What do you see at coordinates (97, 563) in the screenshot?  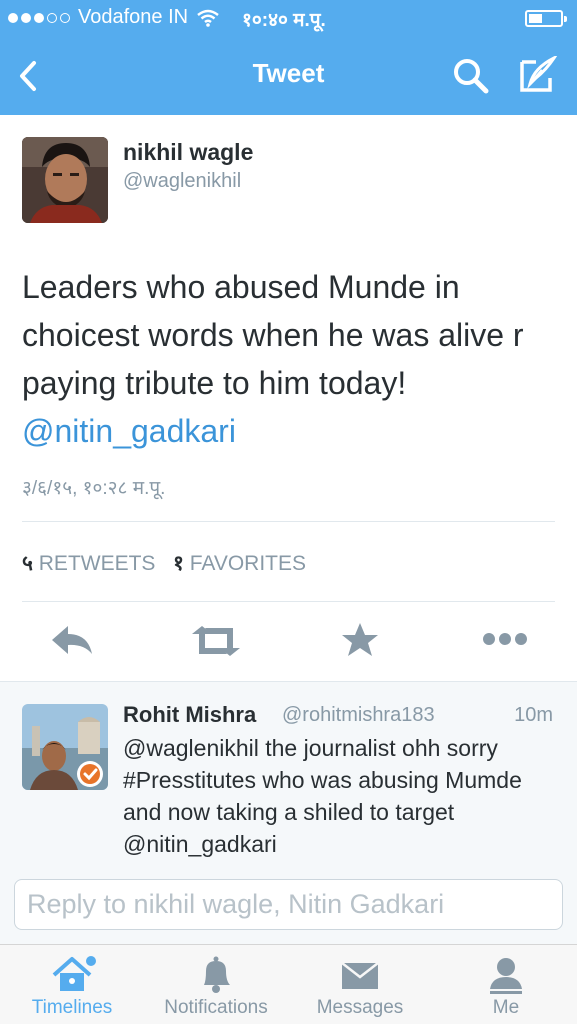 I see `retweets-label: RETWEETS` at bounding box center [97, 563].